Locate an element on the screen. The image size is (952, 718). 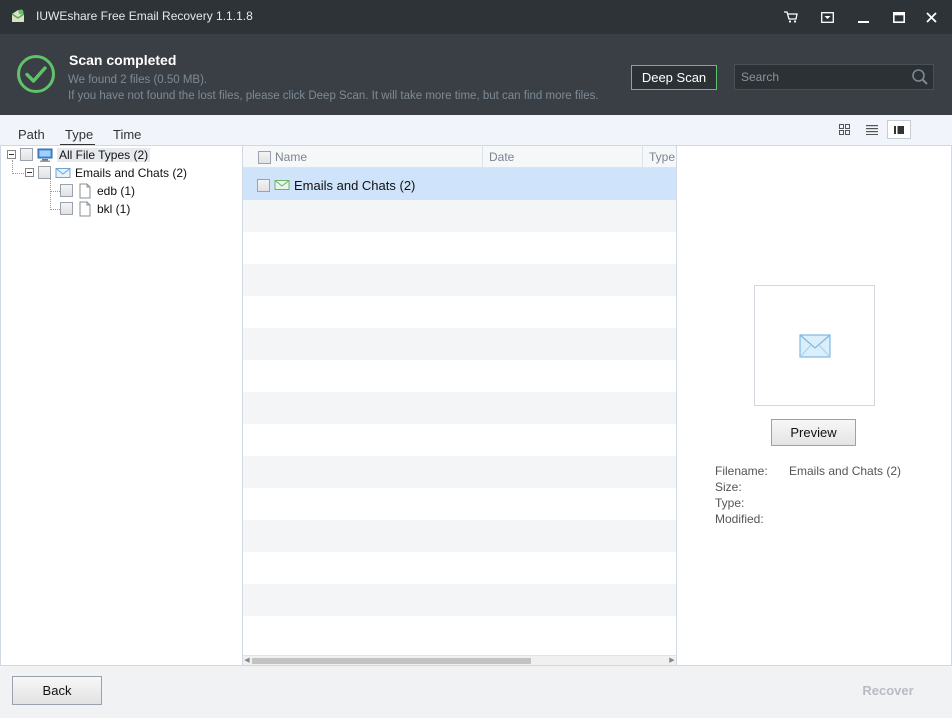
app-logo-icon is located at coordinates (18, 15).